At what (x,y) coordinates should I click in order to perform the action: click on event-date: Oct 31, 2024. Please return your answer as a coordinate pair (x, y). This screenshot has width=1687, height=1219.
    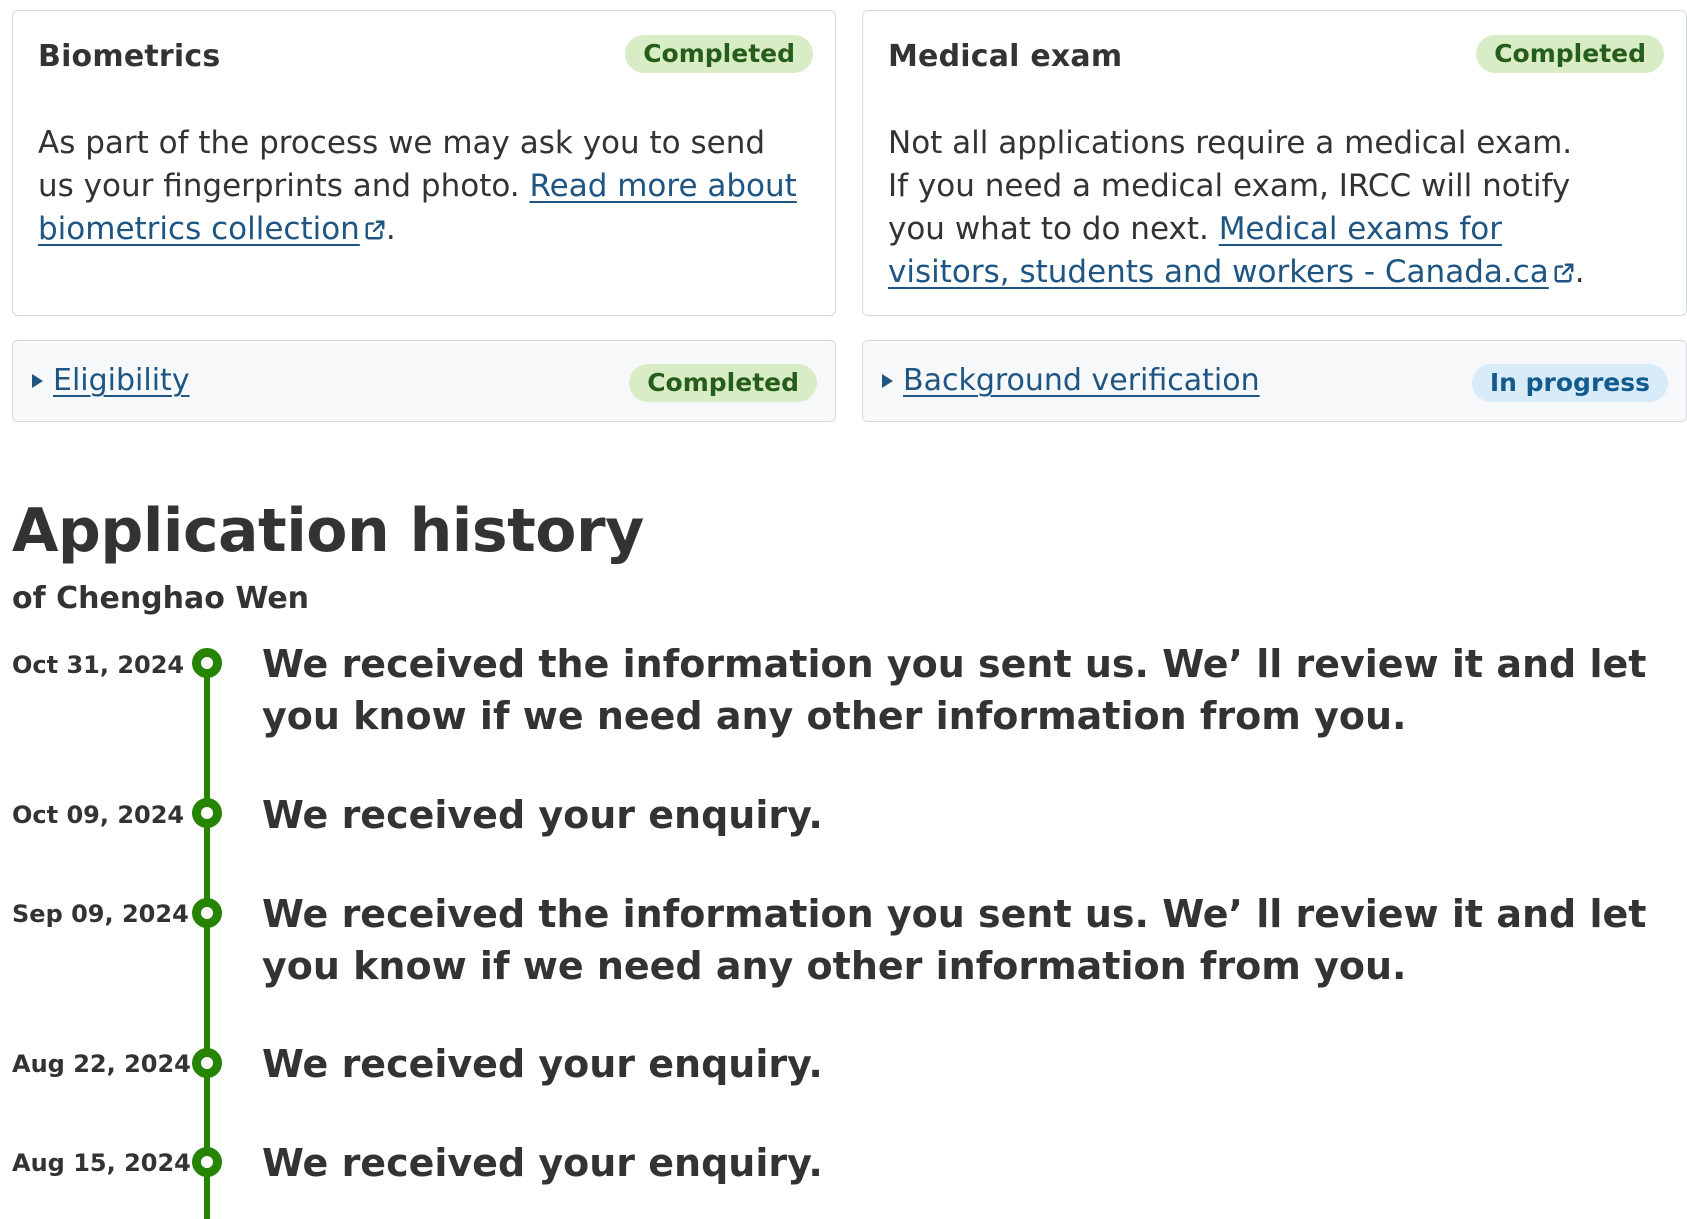
    Looking at the image, I should click on (98, 665).